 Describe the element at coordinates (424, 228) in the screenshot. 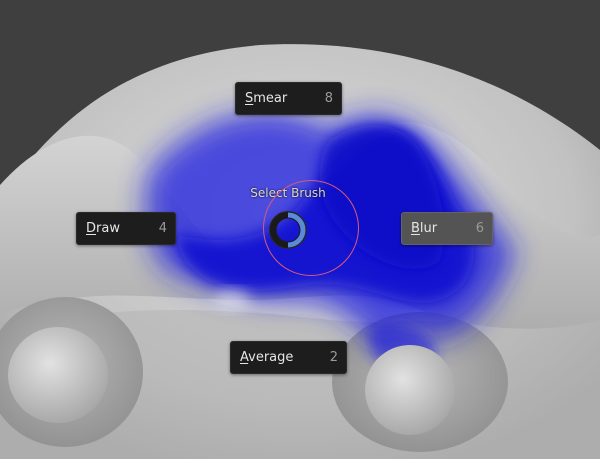

I see `pie-item-label: Blur` at that location.